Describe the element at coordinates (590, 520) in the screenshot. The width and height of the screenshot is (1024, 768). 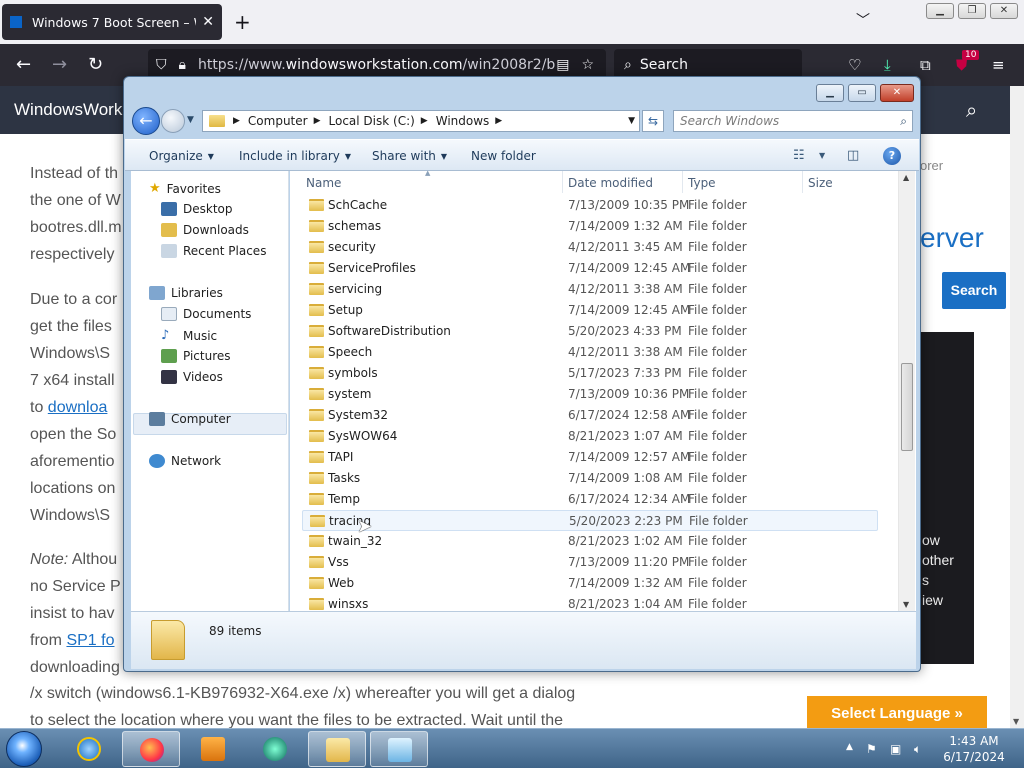
I see `table-row: tracing 5/20/2023 2:23 PM File folder` at that location.